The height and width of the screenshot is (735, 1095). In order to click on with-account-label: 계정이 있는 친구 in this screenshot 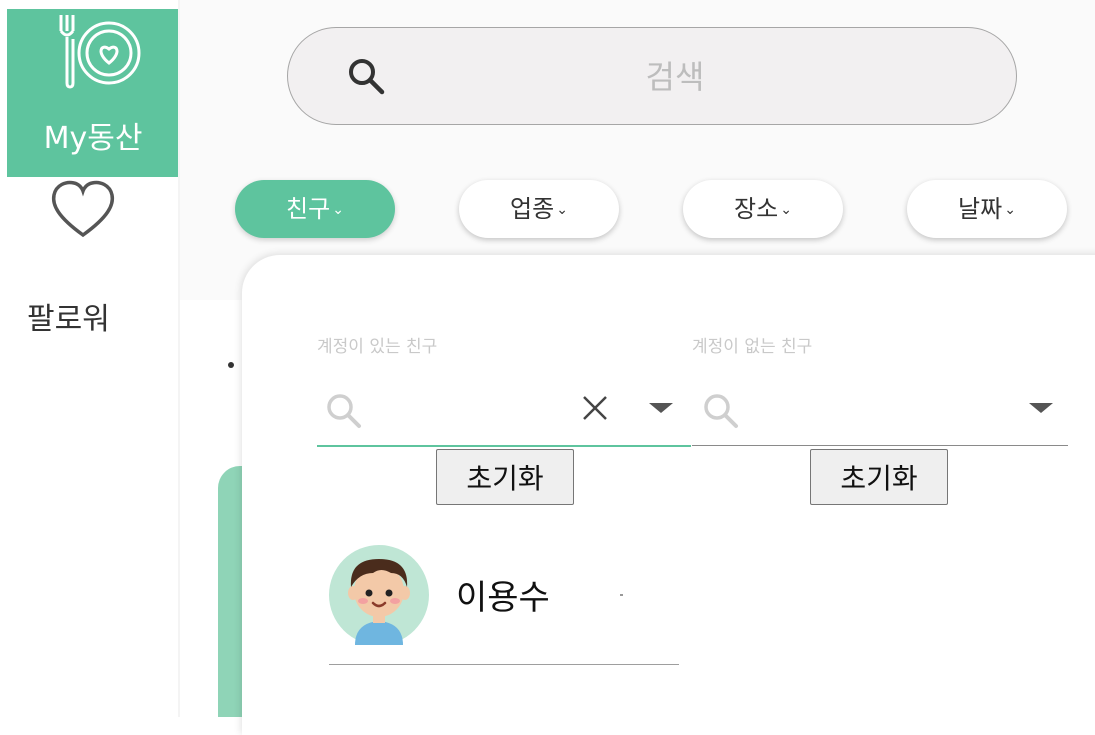, I will do `click(377, 347)`.